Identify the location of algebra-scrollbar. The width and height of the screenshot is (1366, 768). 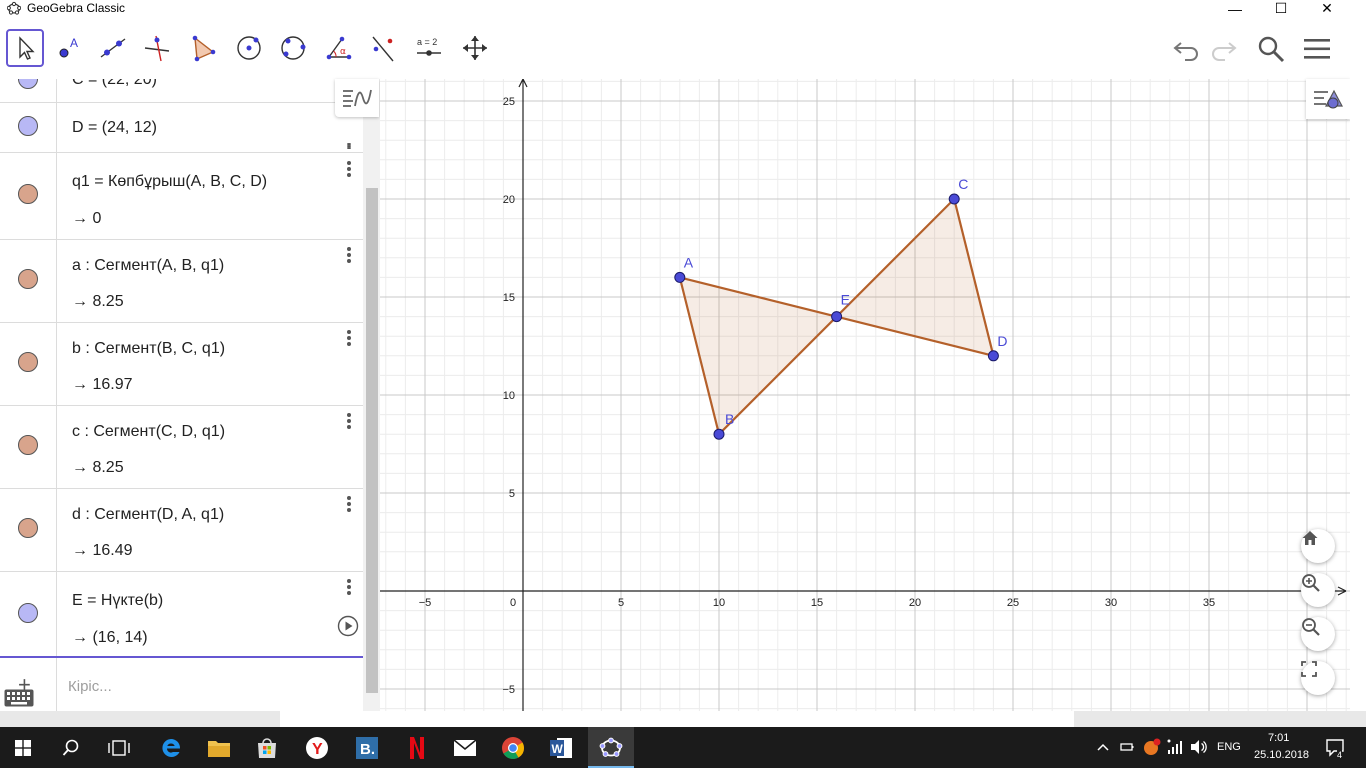
(372, 440).